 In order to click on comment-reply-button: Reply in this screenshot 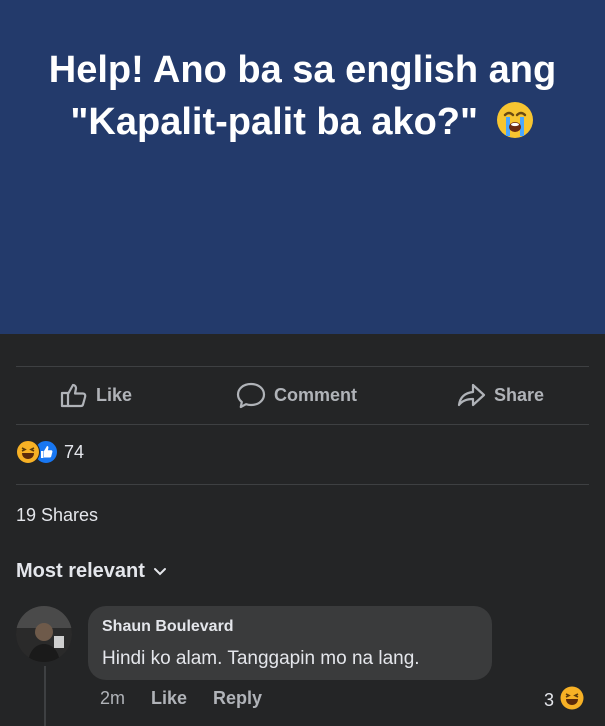, I will do `click(237, 698)`.